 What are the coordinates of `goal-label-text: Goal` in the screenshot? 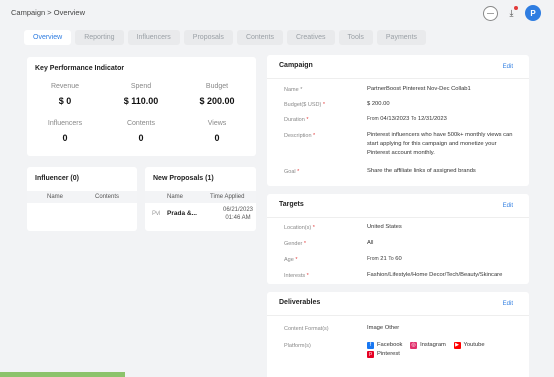 It's located at (290, 172).